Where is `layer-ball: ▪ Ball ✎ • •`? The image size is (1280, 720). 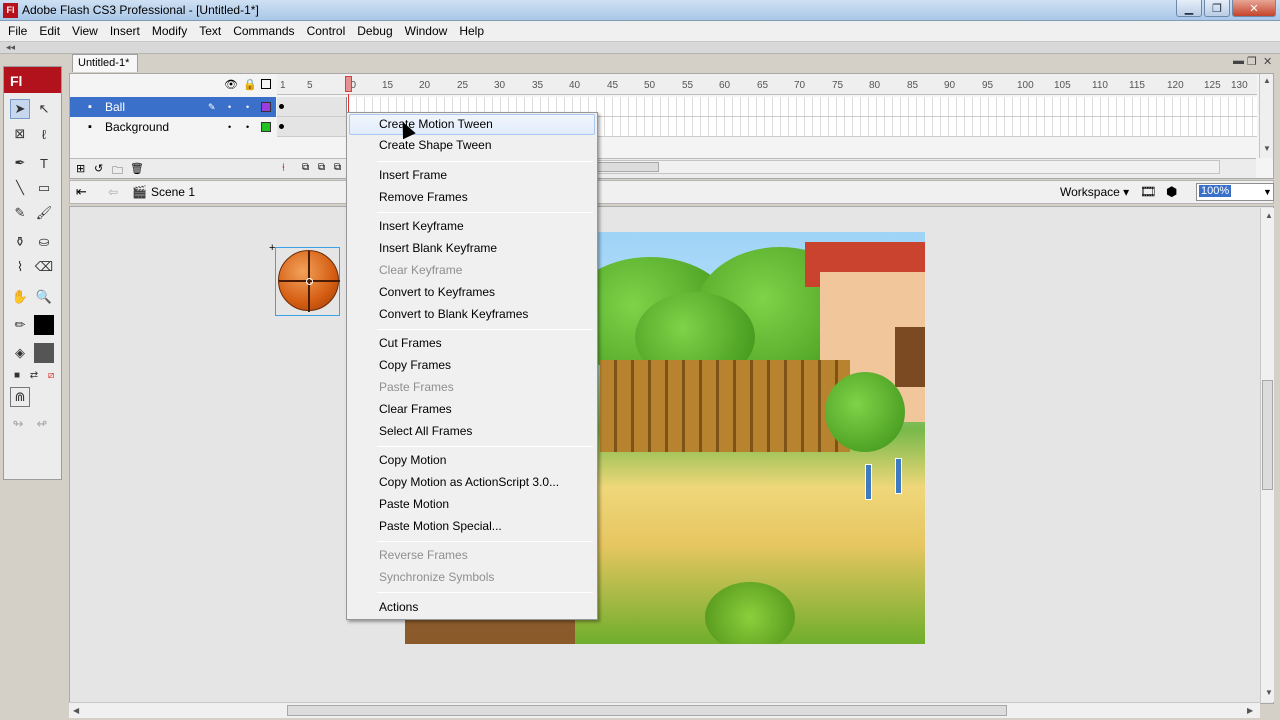 layer-ball: ▪ Ball ✎ • • is located at coordinates (173, 107).